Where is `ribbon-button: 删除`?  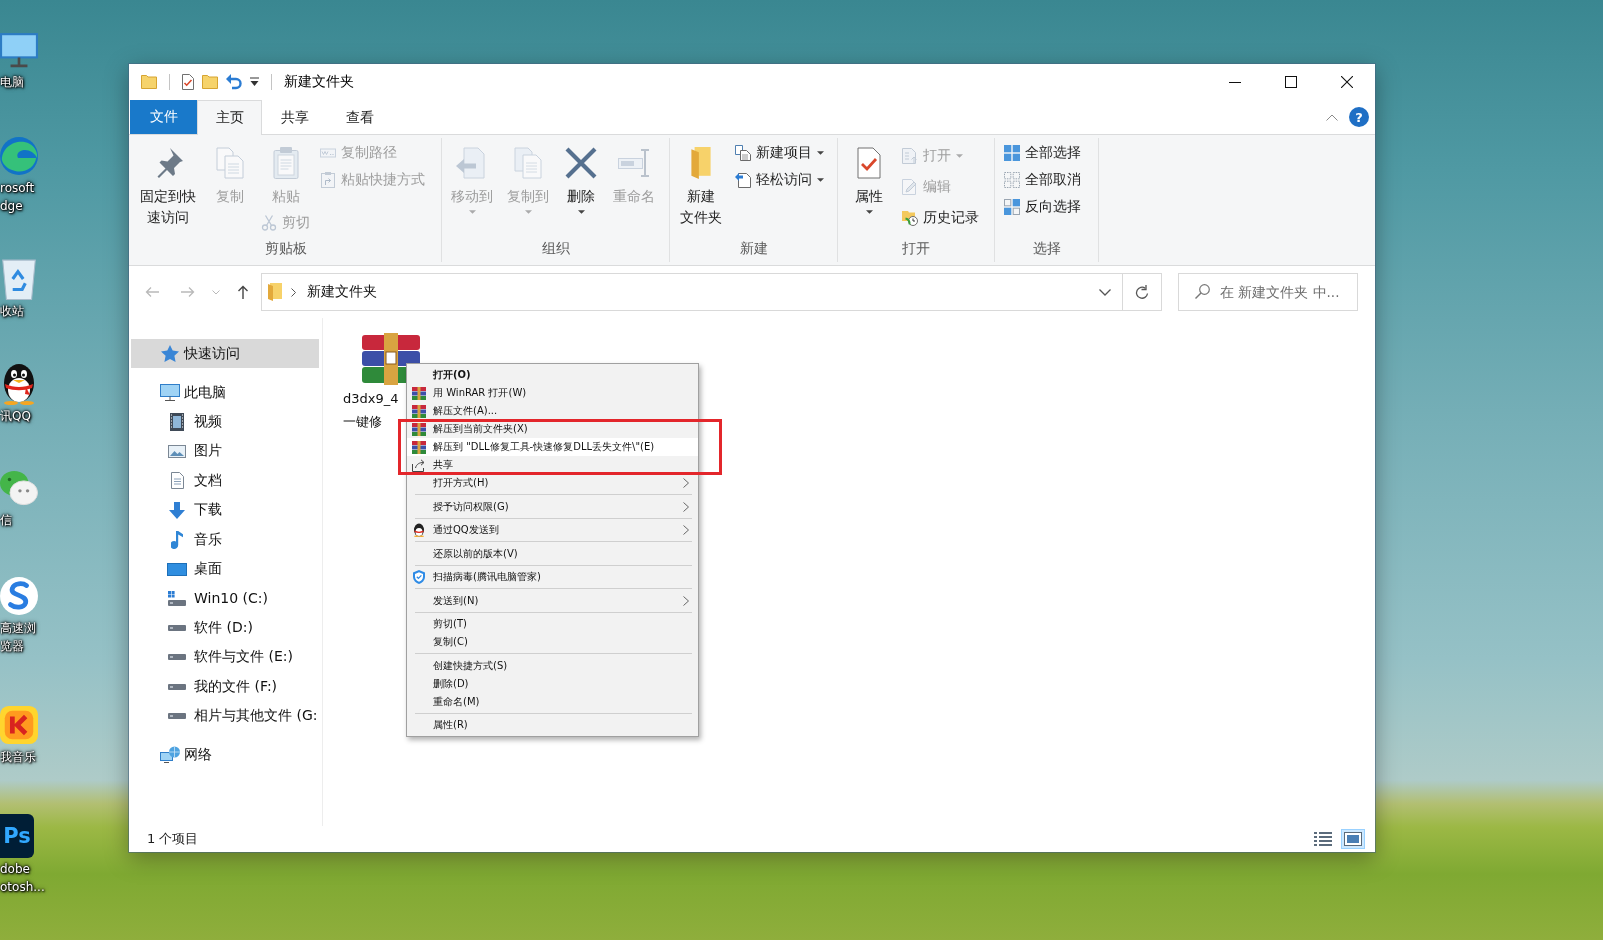 ribbon-button: 删除 is located at coordinates (581, 178).